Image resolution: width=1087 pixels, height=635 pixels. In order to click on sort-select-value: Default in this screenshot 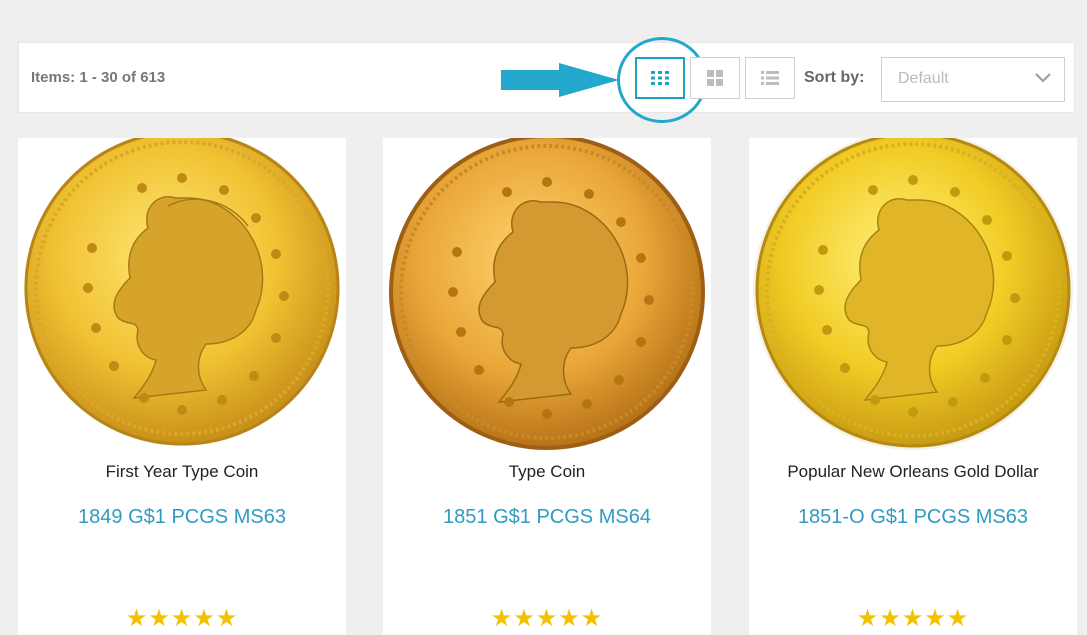, I will do `click(923, 78)`.